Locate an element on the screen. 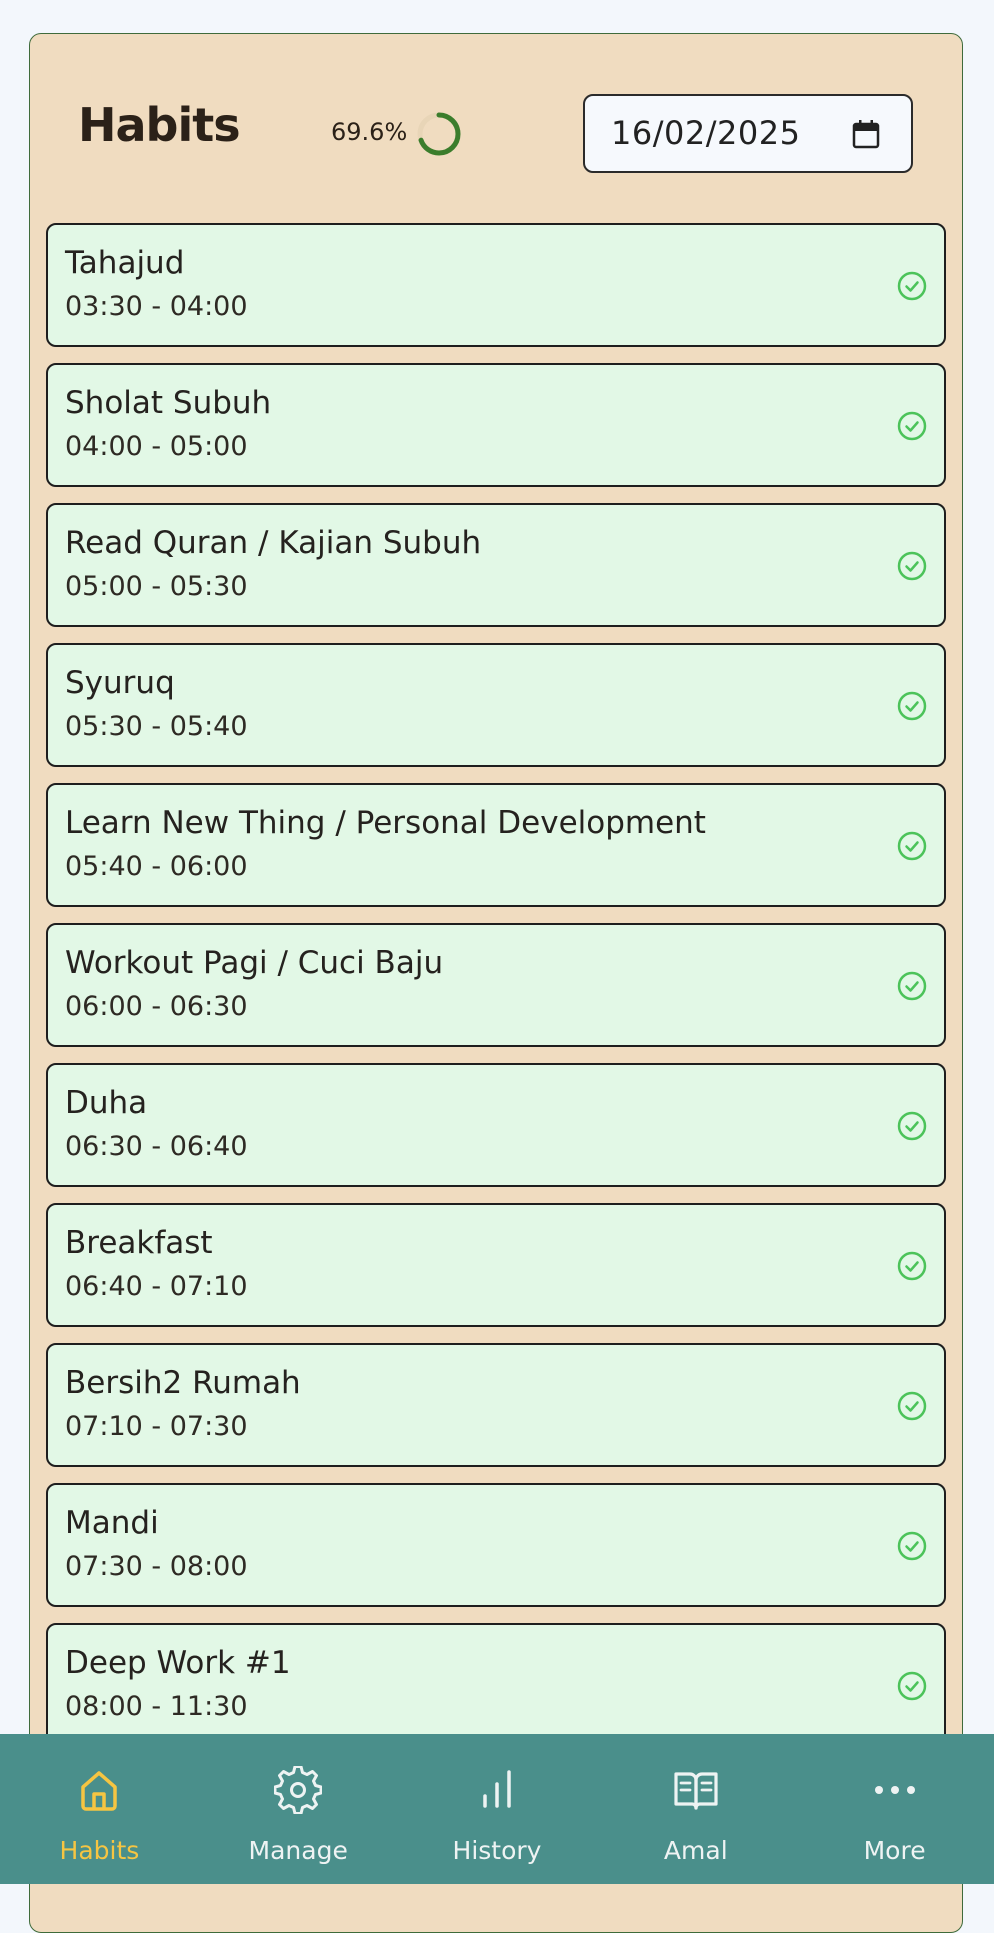 The height and width of the screenshot is (1933, 994). nav-item-more: More is located at coordinates (894, 1809).